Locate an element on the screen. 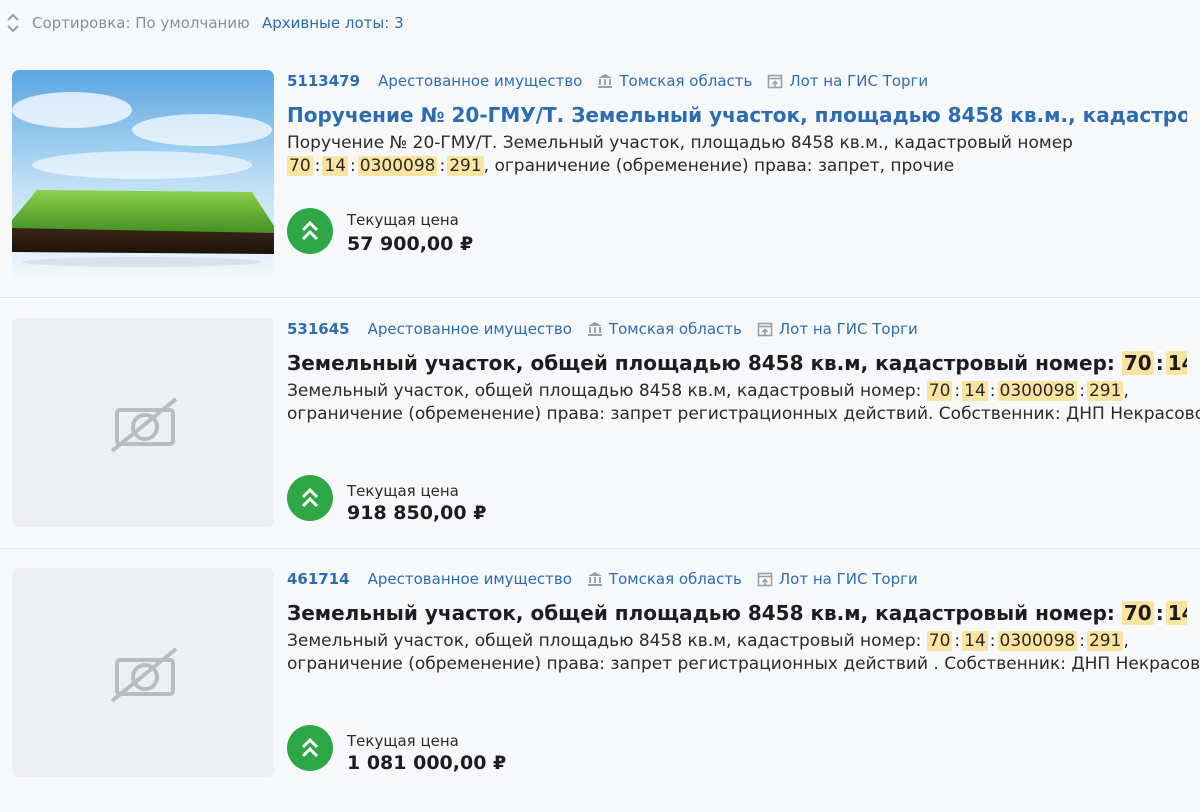  sort-icon is located at coordinates (13, 23).